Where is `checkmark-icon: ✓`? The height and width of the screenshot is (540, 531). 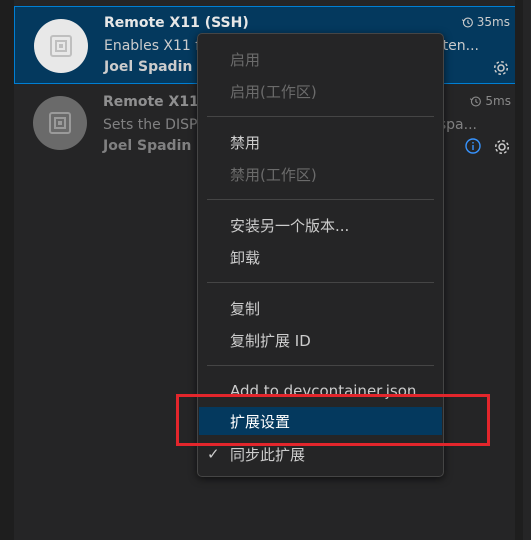 checkmark-icon: ✓ is located at coordinates (213, 454).